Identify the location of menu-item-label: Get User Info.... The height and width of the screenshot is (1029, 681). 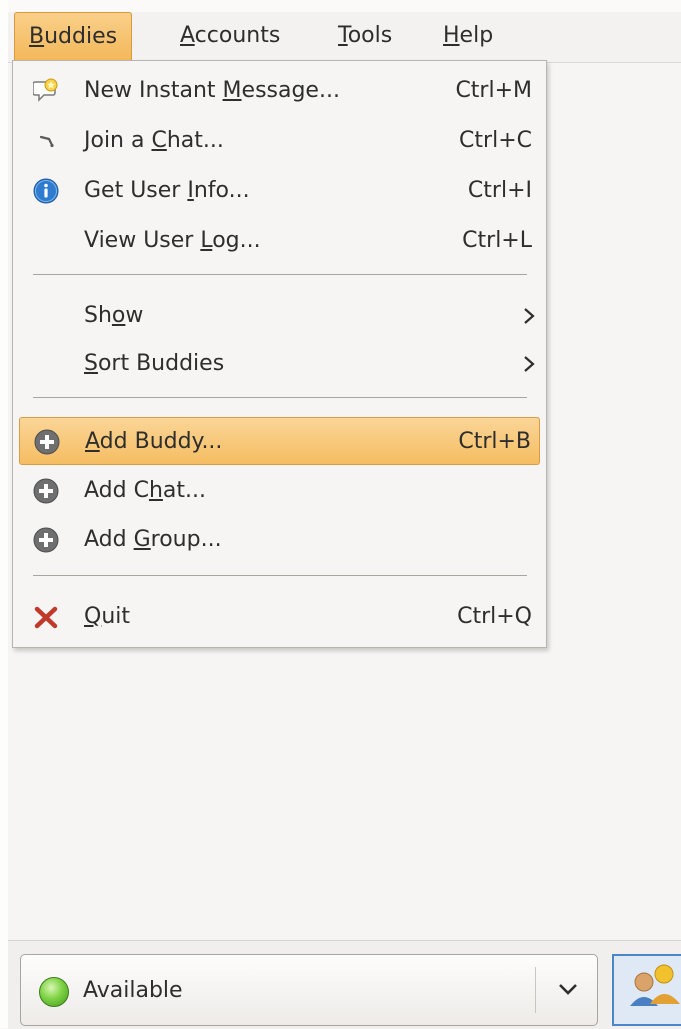
(167, 190).